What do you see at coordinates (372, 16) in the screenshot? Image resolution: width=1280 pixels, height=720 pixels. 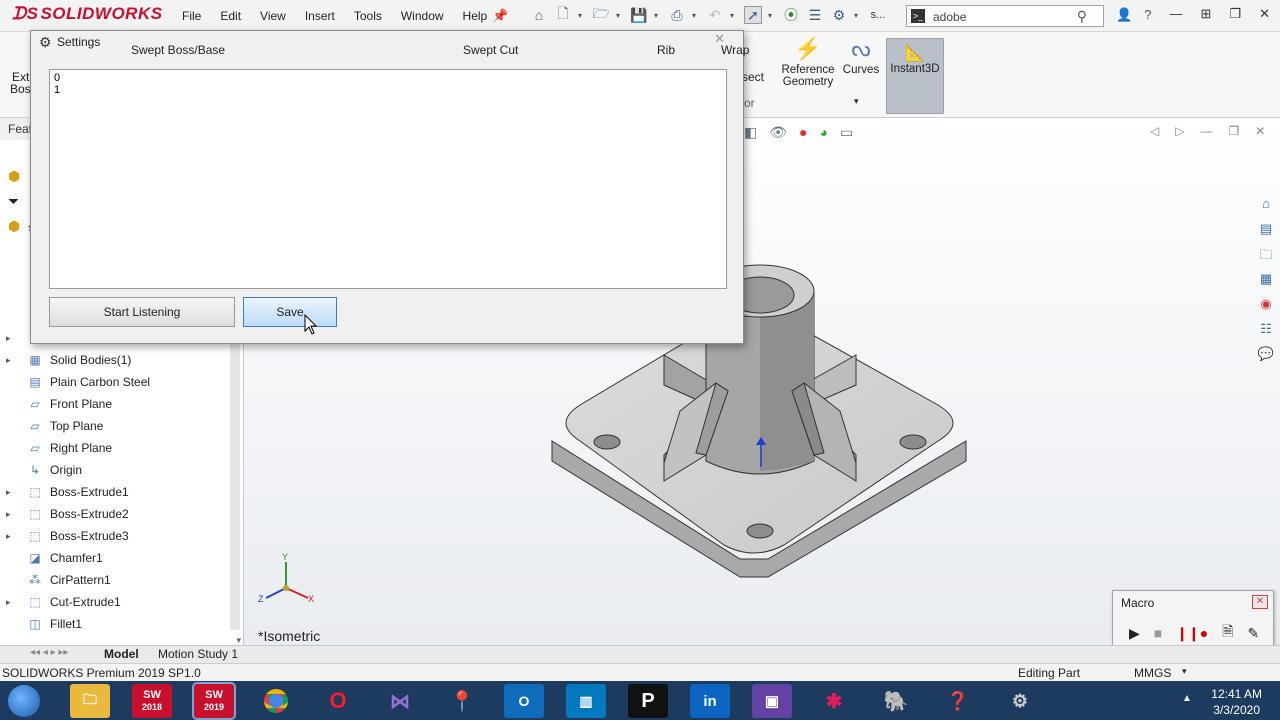 I see `menu-tools: Tools` at bounding box center [372, 16].